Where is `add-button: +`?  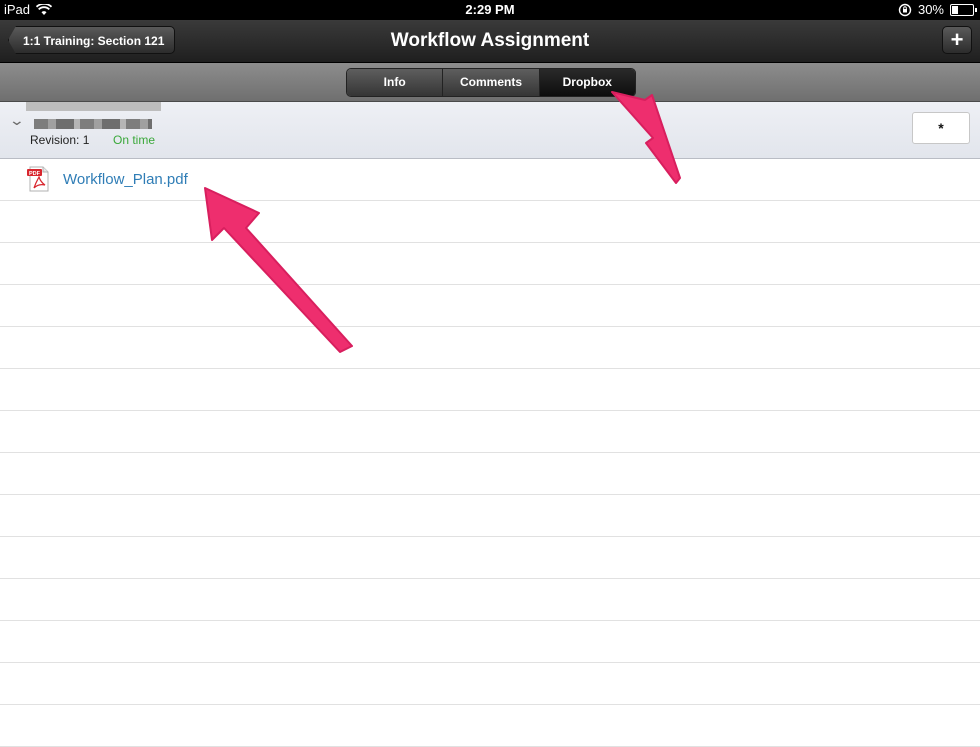 add-button: + is located at coordinates (957, 40).